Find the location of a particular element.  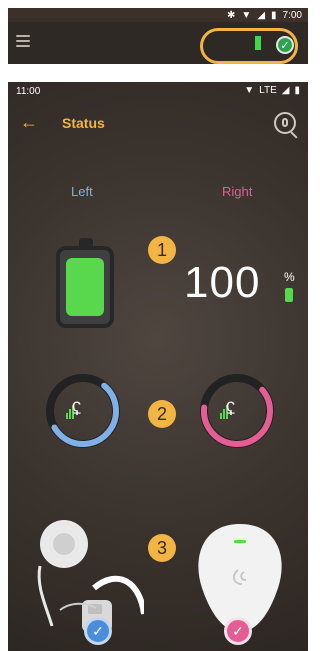

right-device-check-icon: ✓ is located at coordinates (238, 631).